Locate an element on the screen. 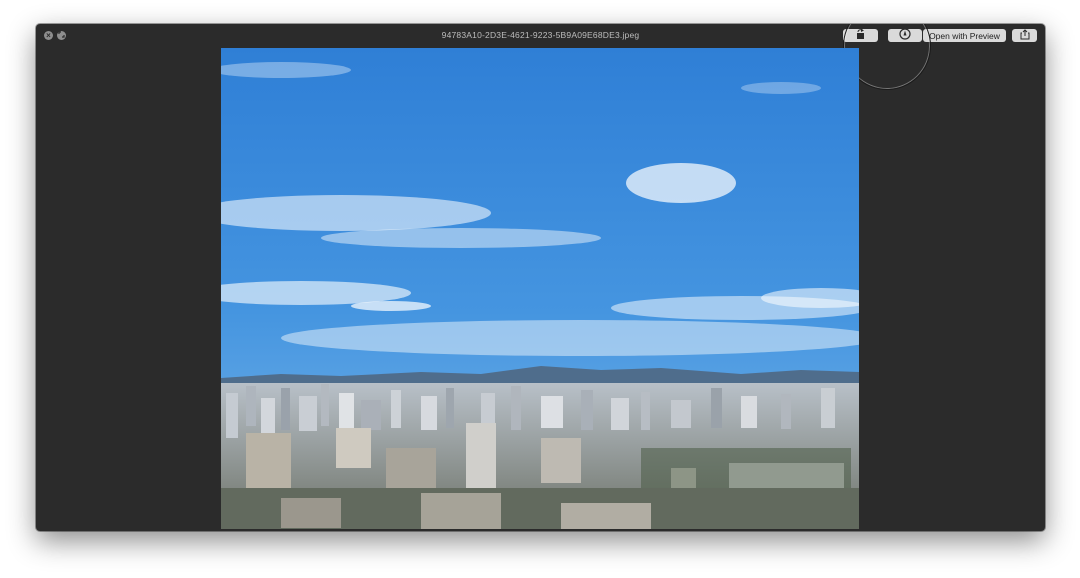  share-icon is located at coordinates (1025, 36).